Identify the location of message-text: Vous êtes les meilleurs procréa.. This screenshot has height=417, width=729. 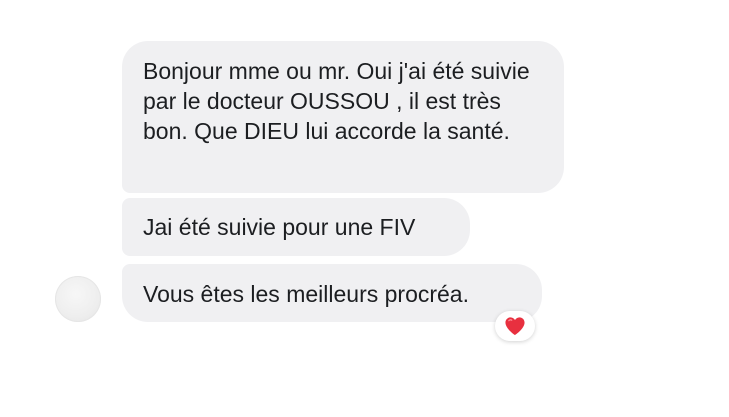
(306, 294).